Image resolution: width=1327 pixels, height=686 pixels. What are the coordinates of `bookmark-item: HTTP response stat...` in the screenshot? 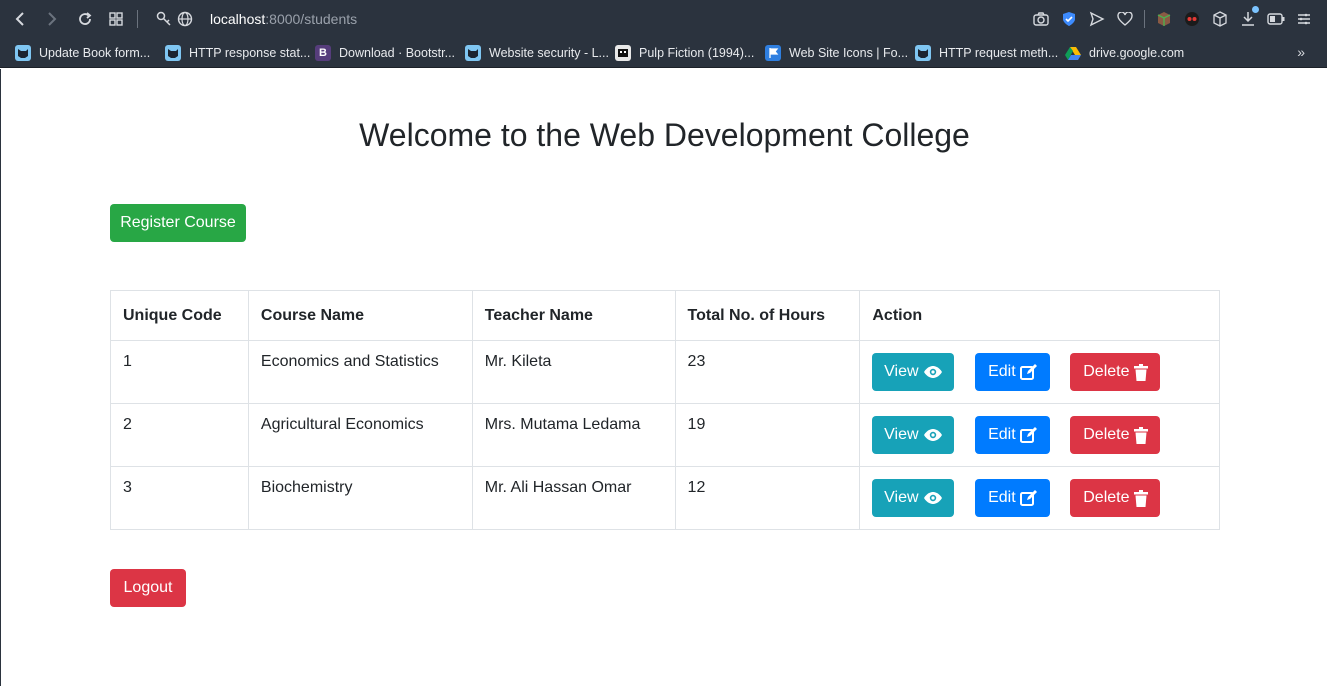 It's located at (237, 53).